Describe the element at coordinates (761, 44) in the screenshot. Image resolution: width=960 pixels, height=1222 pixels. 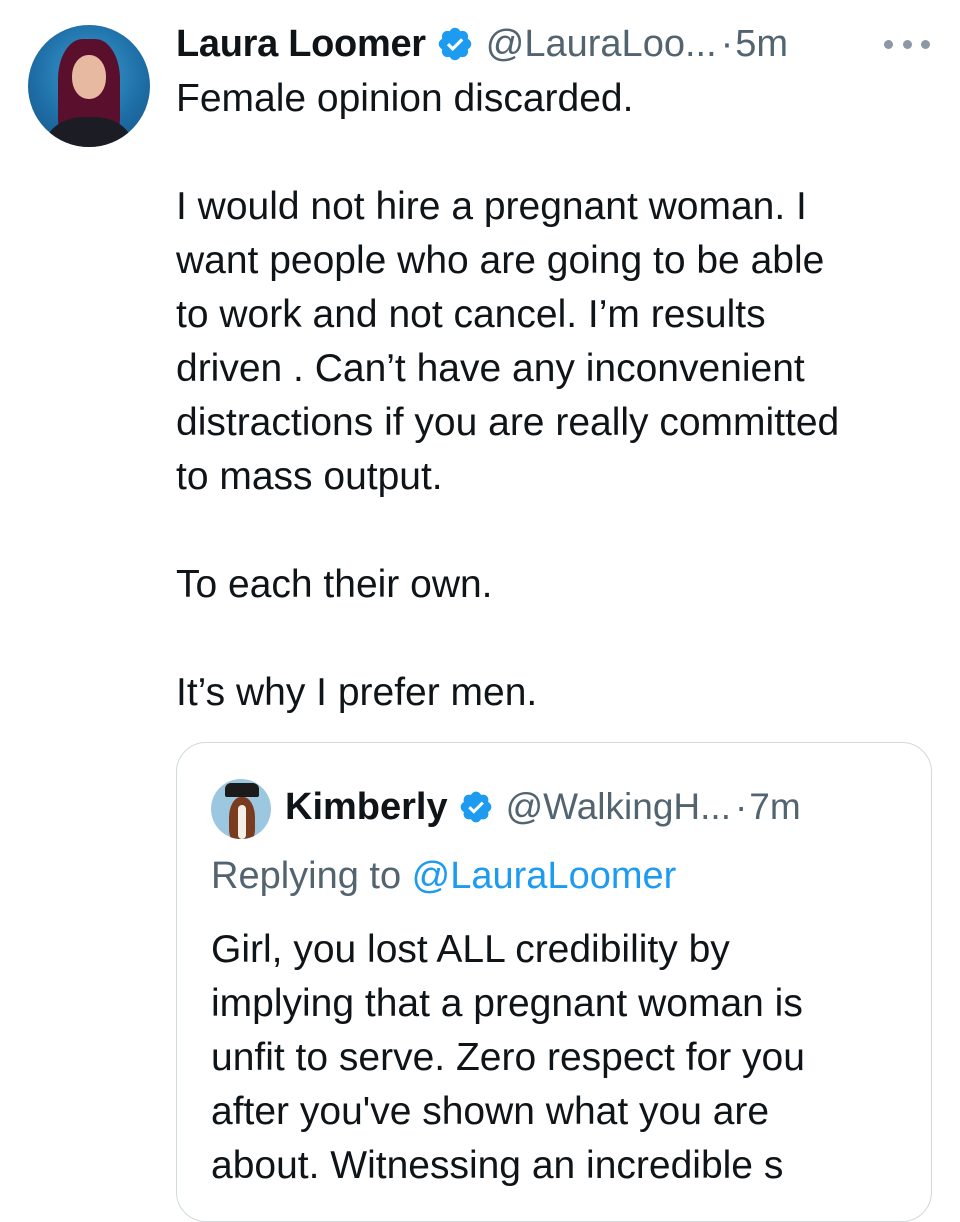
I see `tweet-timestamp: 5m` at that location.